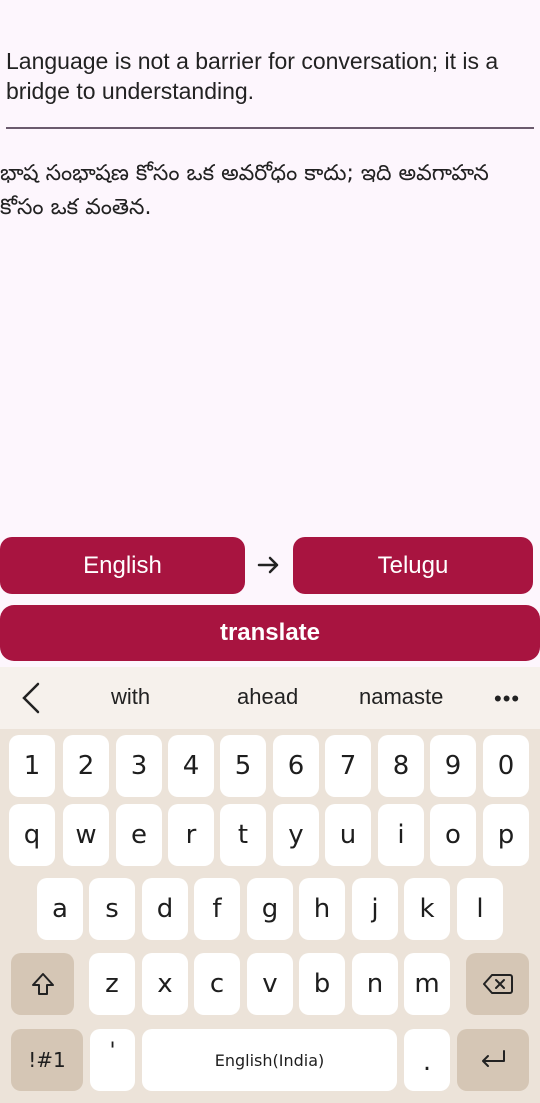 This screenshot has width=540, height=1103. I want to click on more-icon: •••, so click(507, 699).